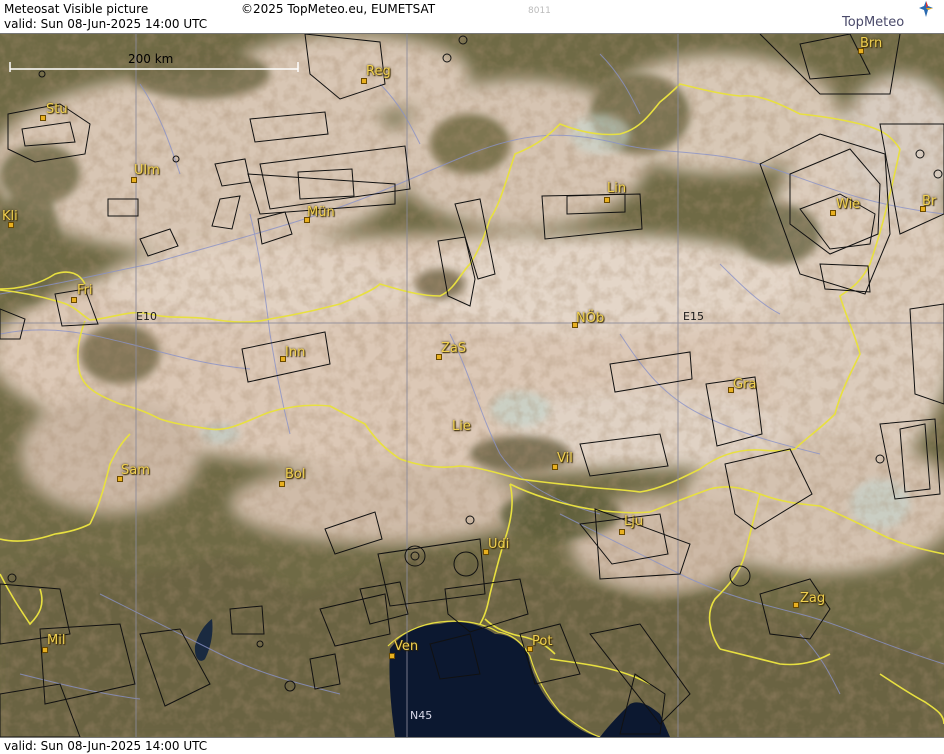 The width and height of the screenshot is (944, 754). Describe the element at coordinates (57, 110) in the screenshot. I see `city-label-stu: Stu` at that location.